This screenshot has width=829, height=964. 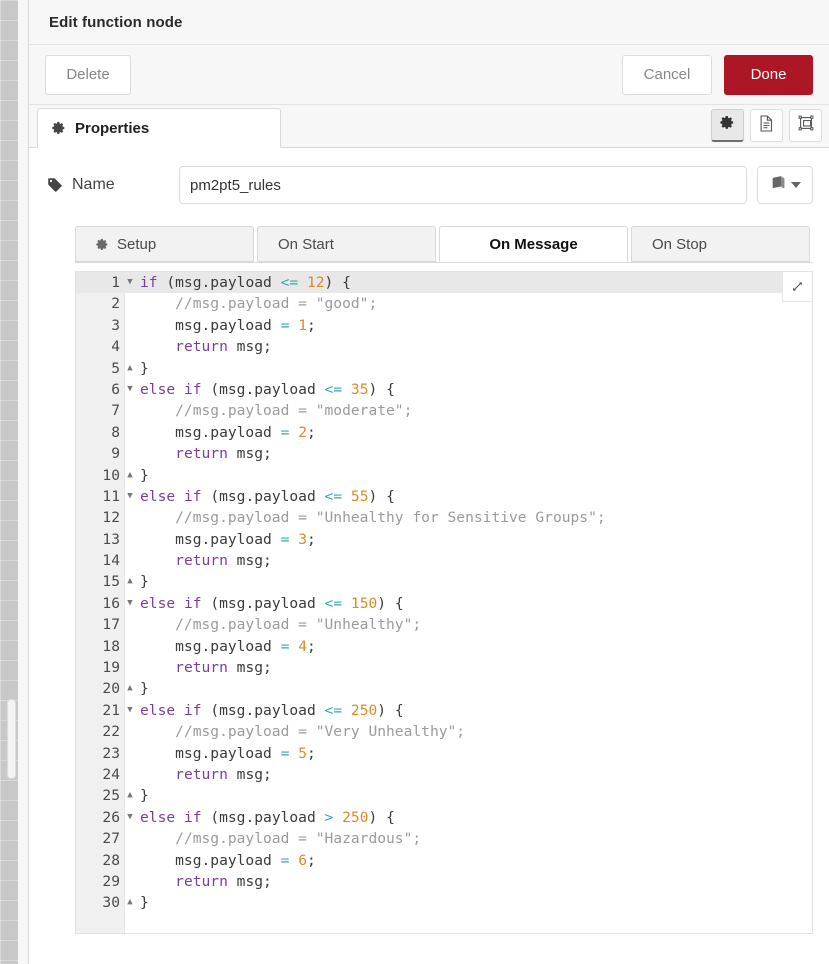 I want to click on appearance-icon, so click(x=806, y=125).